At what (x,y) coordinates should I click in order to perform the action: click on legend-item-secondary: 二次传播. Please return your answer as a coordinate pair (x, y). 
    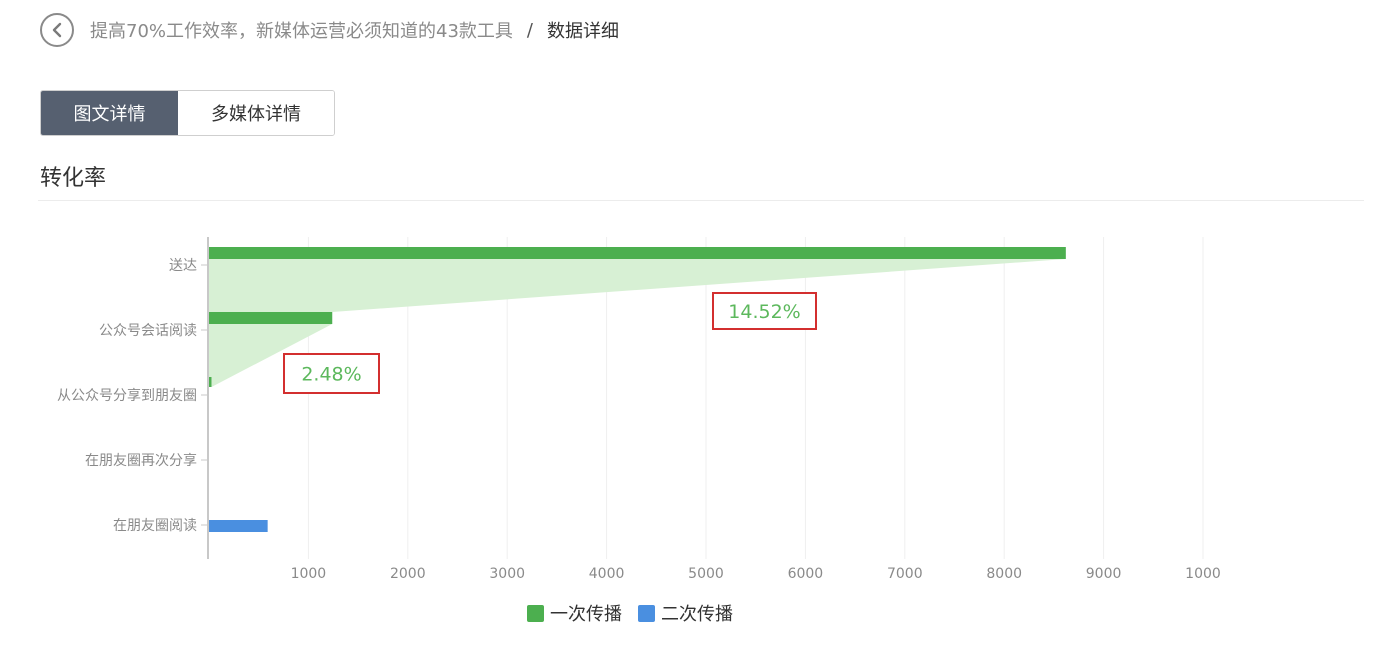
    Looking at the image, I should click on (685, 613).